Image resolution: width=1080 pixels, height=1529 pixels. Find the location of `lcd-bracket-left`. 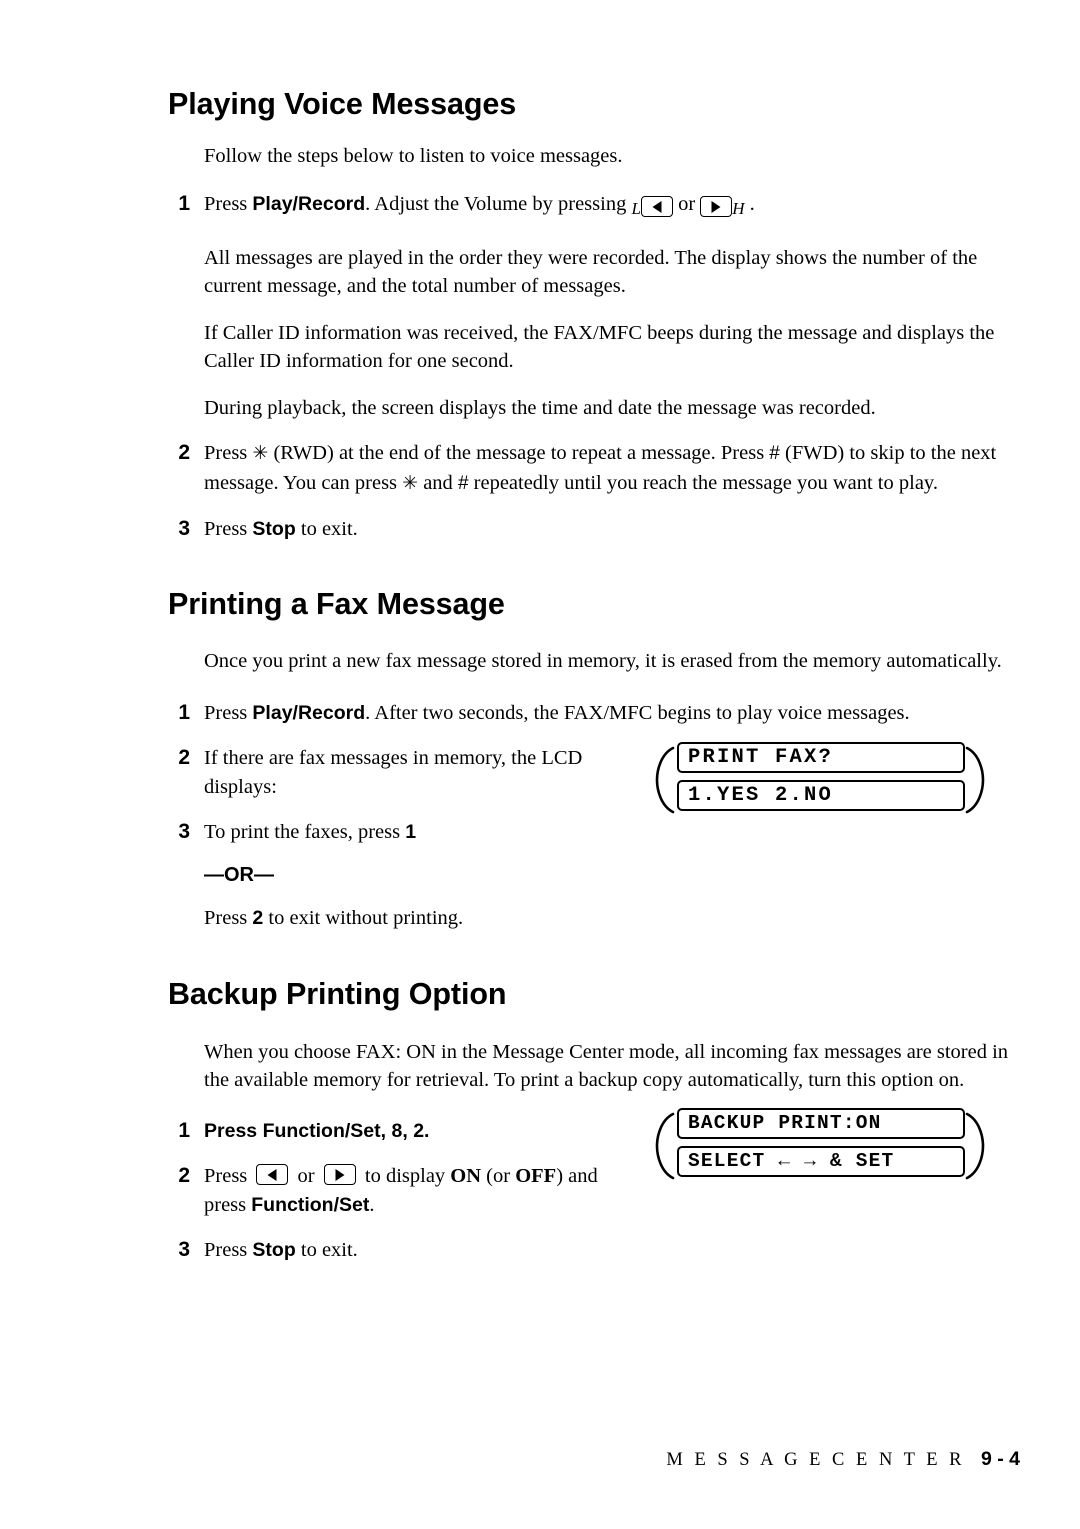

lcd-bracket-left is located at coordinates (665, 780).